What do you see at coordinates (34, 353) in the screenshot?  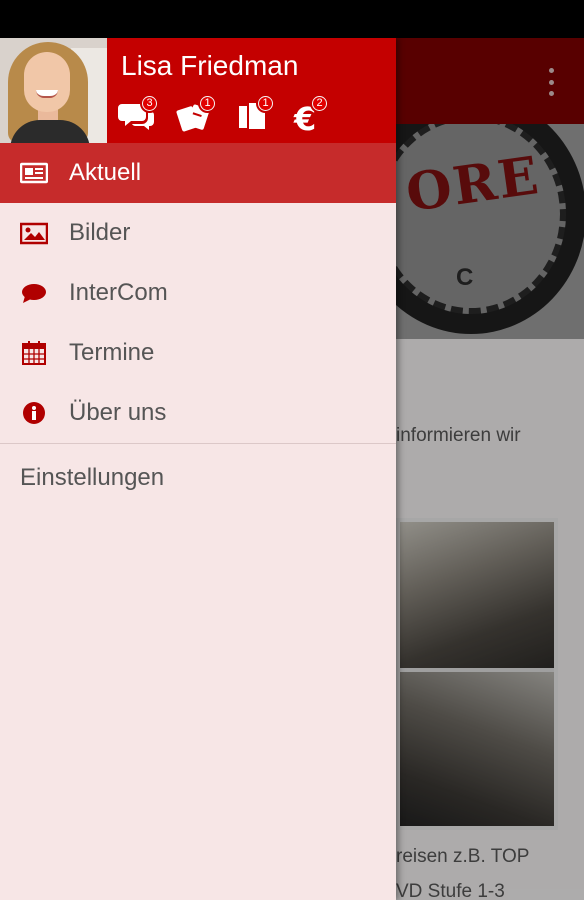 I see `calendar-icon` at bounding box center [34, 353].